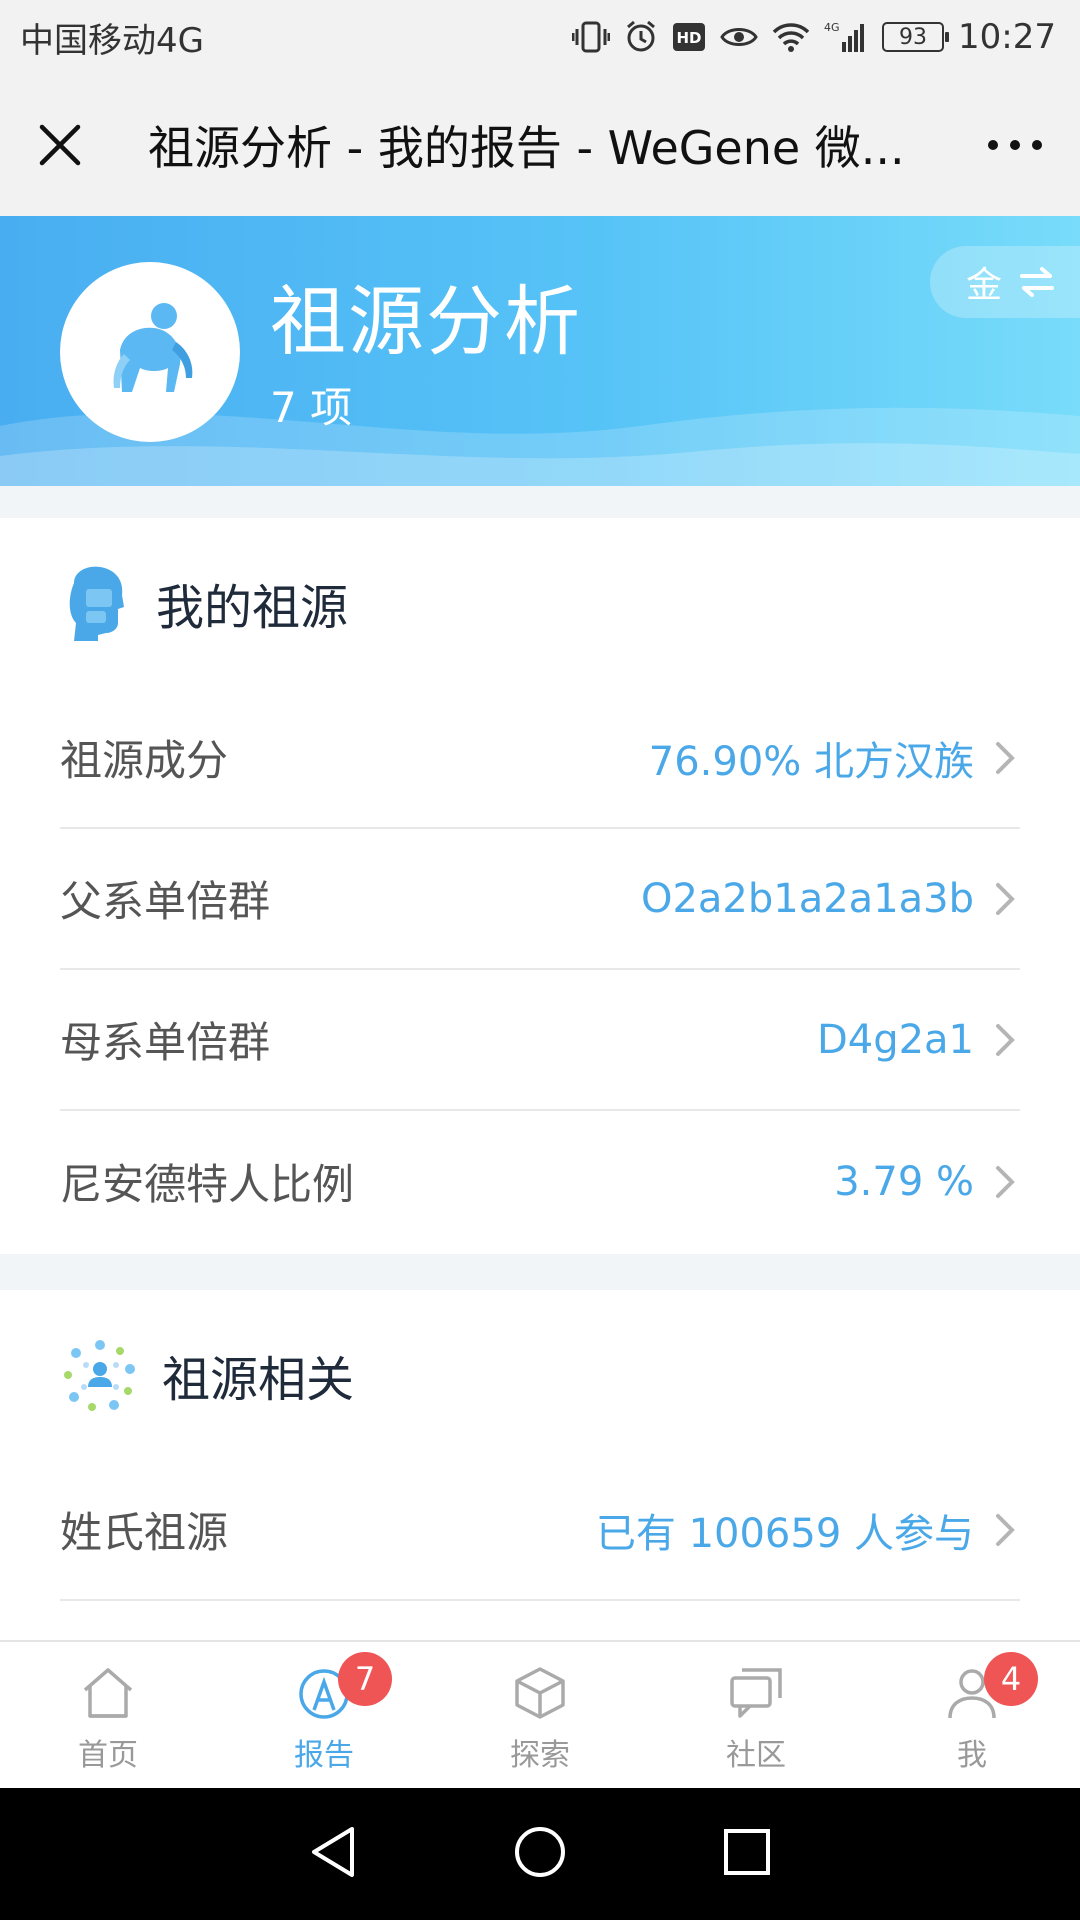 Image resolution: width=1080 pixels, height=1920 pixels. Describe the element at coordinates (895, 1039) in the screenshot. I see `row-value: D4g2a1` at that location.